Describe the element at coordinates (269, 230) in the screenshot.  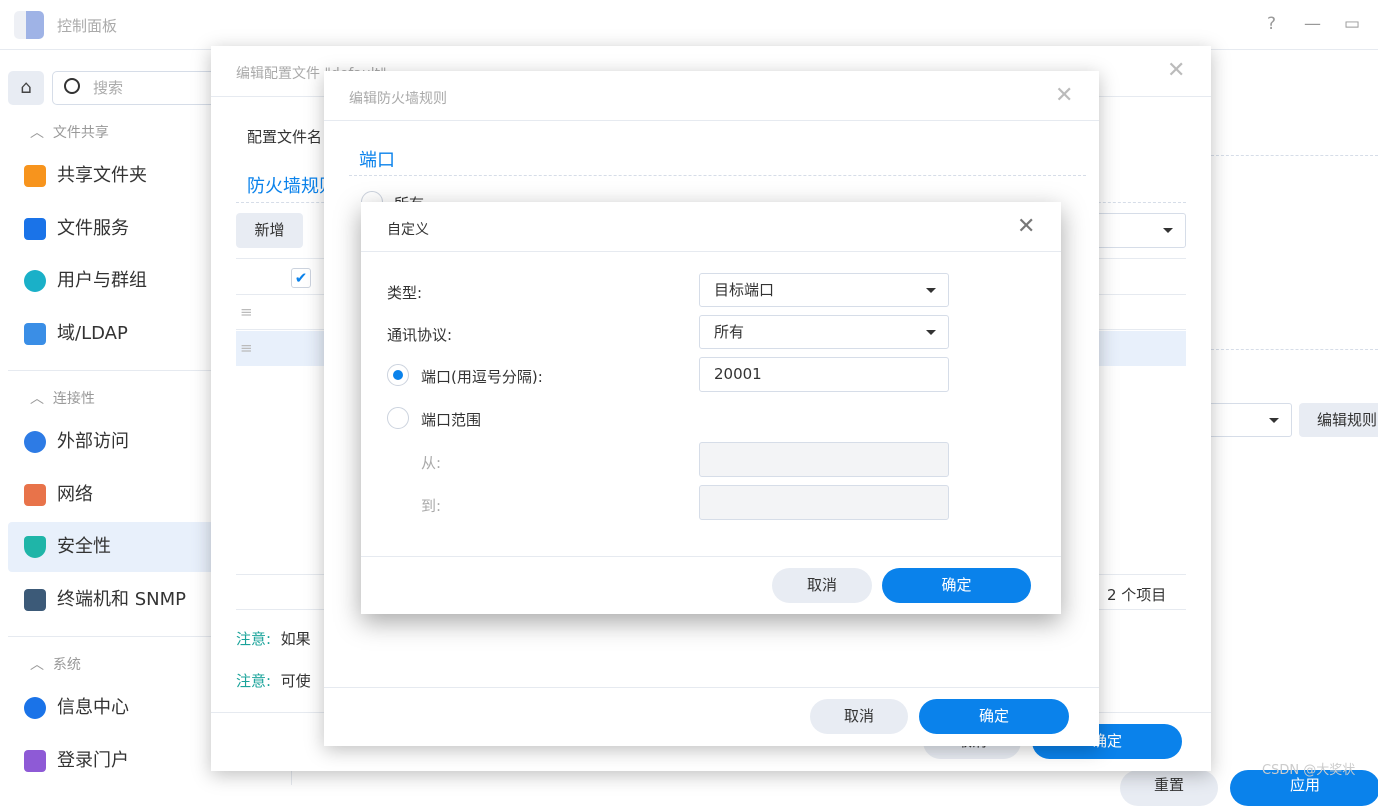
I see `add-button: 新增` at that location.